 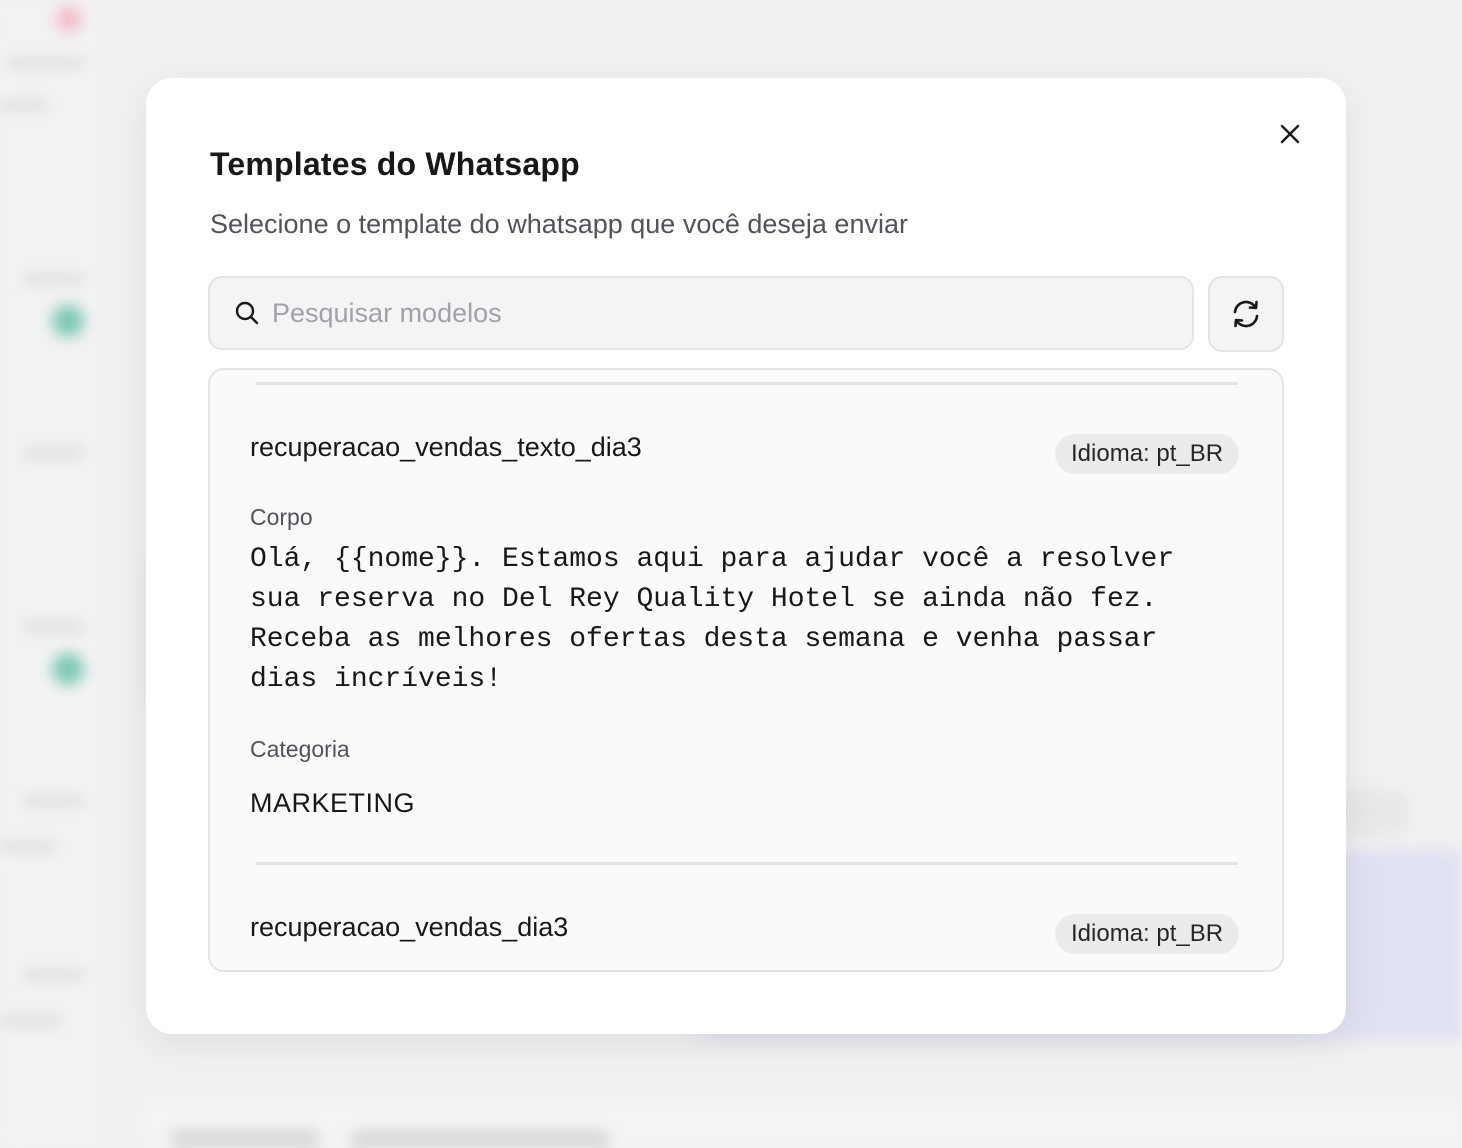 I want to click on search-input, so click(x=712, y=313).